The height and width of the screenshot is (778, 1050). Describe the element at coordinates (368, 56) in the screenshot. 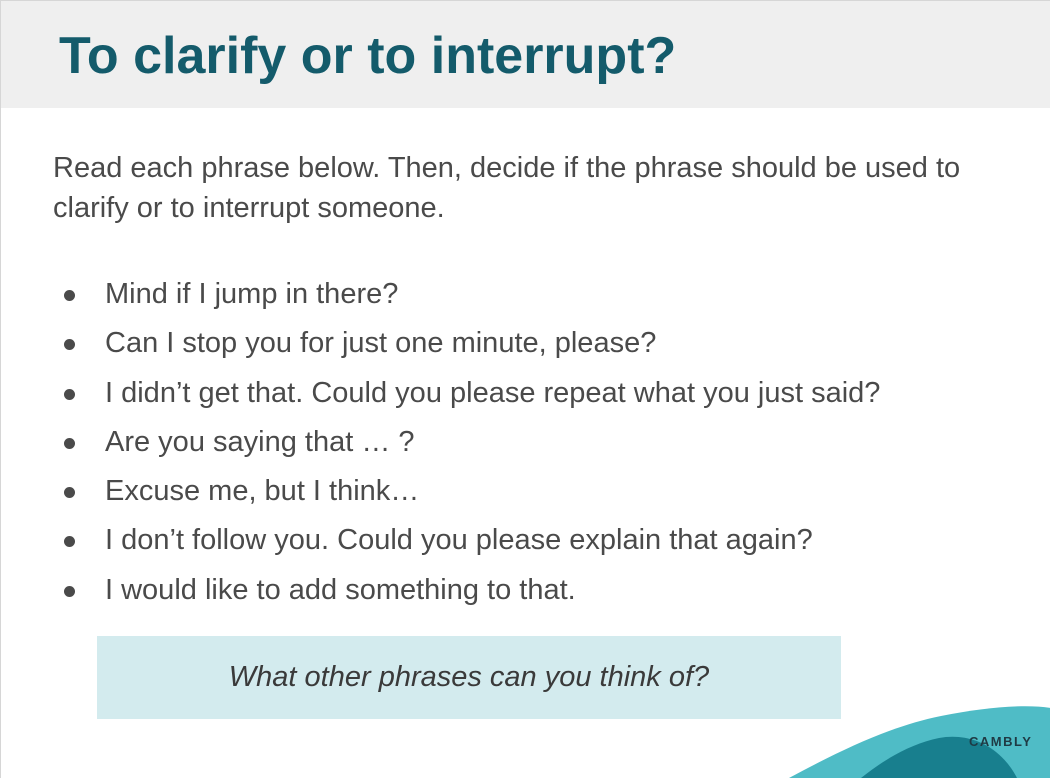

I see `slide-title: To clarify or to interrupt?` at that location.